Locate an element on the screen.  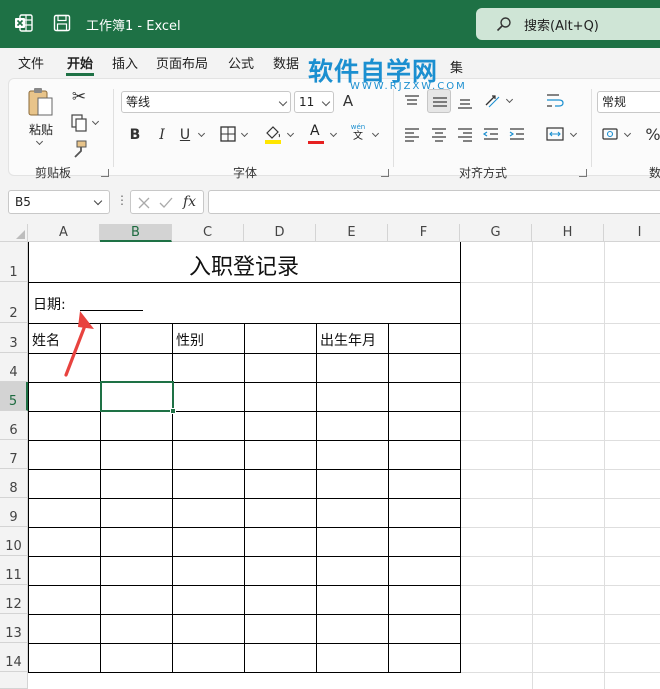
row-header: 12 is located at coordinates (14, 599).